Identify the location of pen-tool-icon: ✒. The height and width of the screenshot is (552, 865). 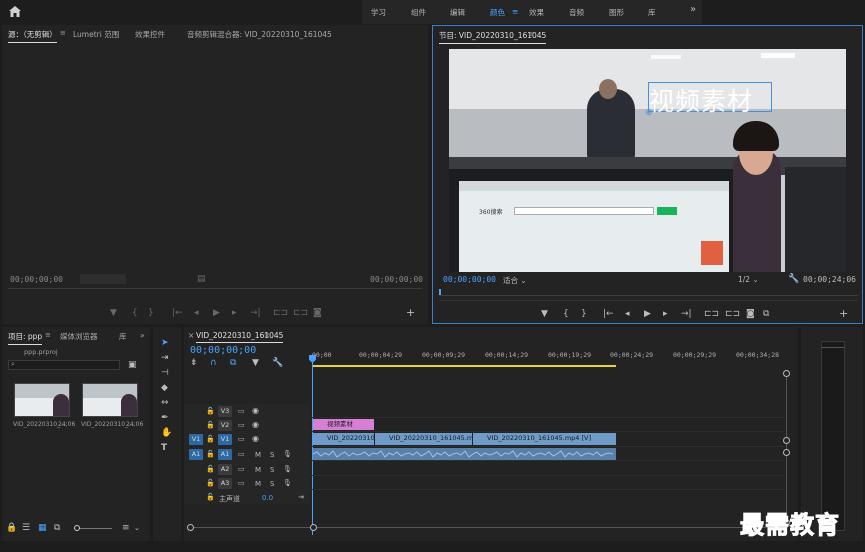
(165, 418).